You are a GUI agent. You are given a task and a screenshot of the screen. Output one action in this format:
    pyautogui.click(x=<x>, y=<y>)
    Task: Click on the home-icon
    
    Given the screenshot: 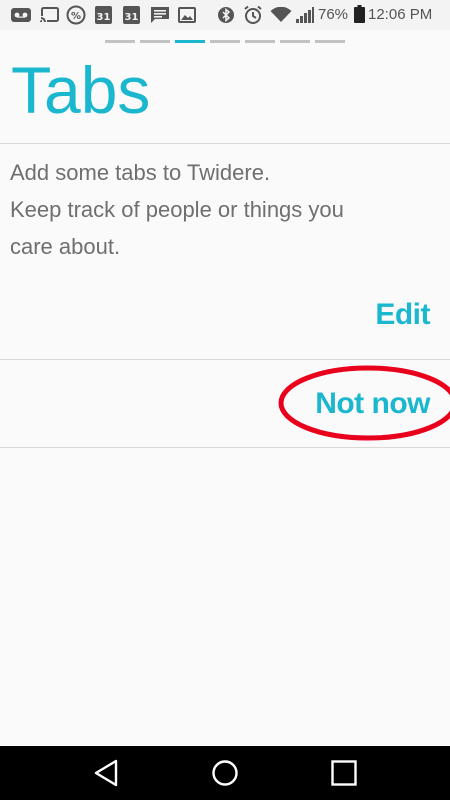 What is the action you would take?
    pyautogui.click(x=225, y=773)
    